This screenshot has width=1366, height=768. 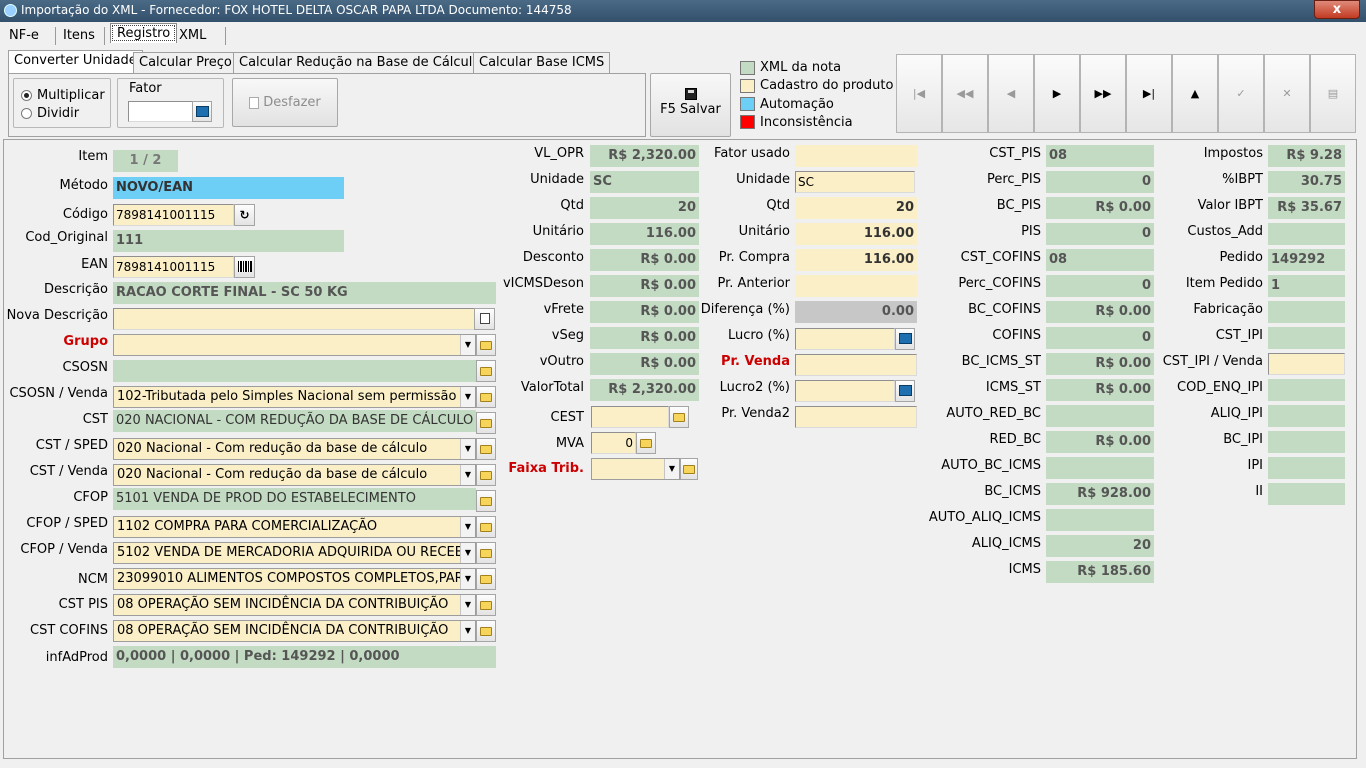 What do you see at coordinates (856, 365) in the screenshot?
I see `pr-venda-input` at bounding box center [856, 365].